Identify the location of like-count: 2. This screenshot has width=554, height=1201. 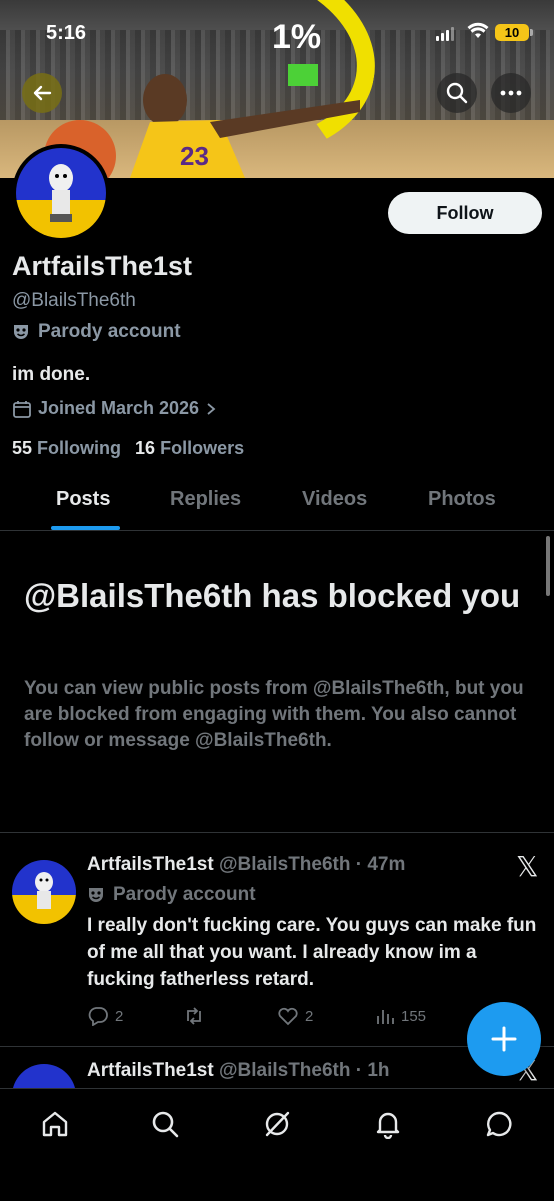
(309, 1016).